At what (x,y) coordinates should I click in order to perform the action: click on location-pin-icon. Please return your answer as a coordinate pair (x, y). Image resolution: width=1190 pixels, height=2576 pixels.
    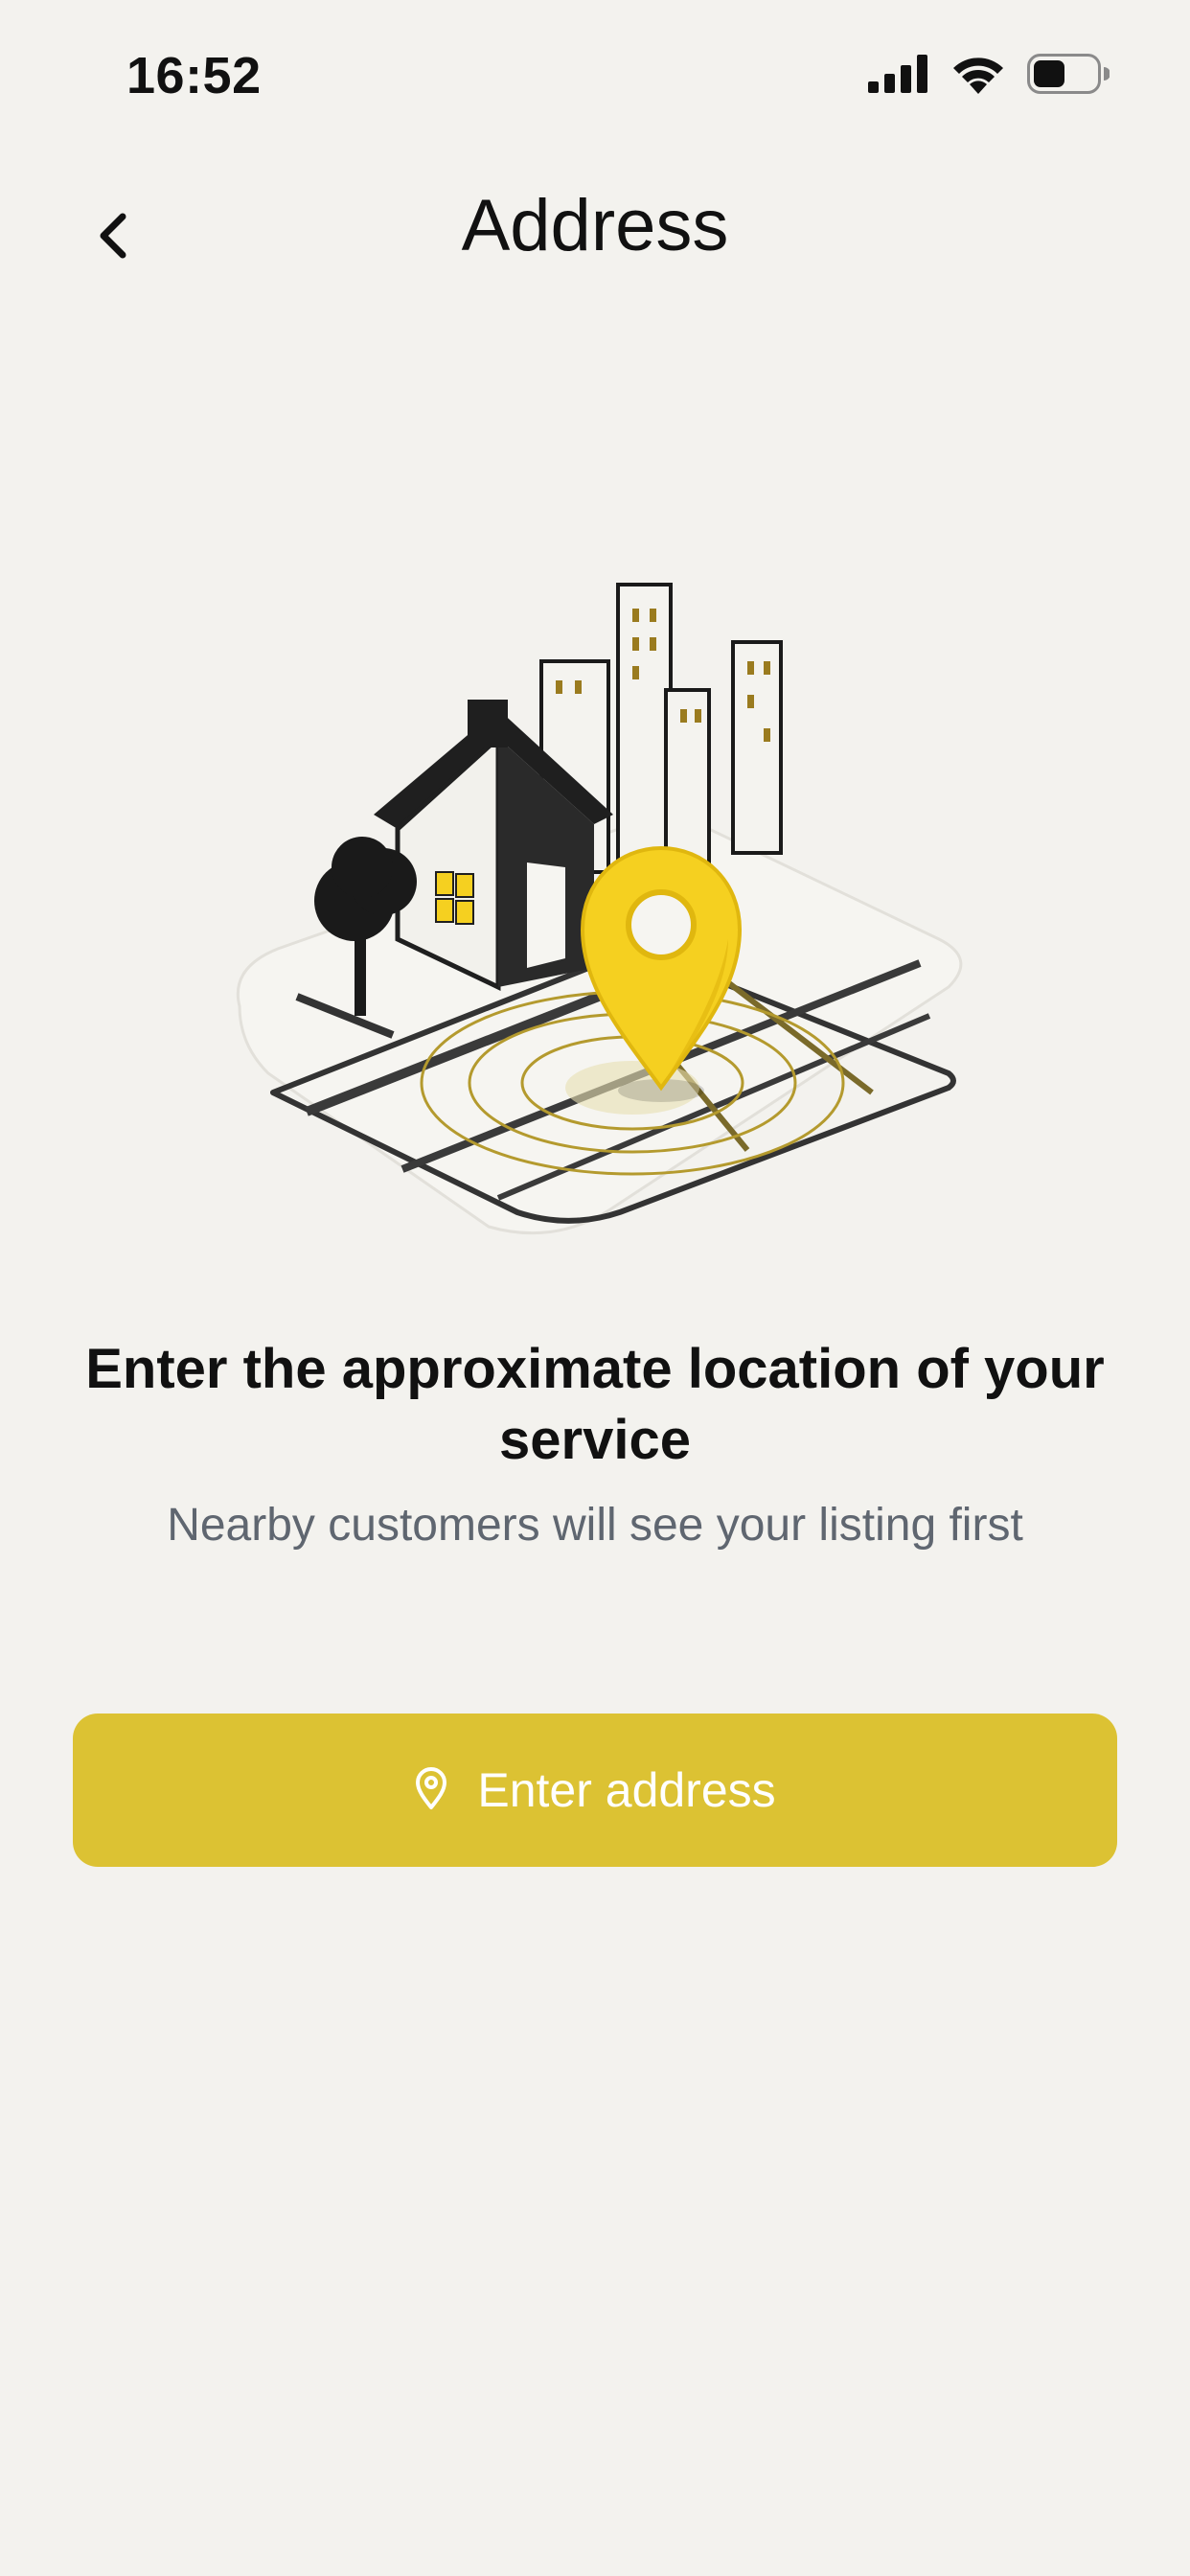
    Looking at the image, I should click on (431, 1790).